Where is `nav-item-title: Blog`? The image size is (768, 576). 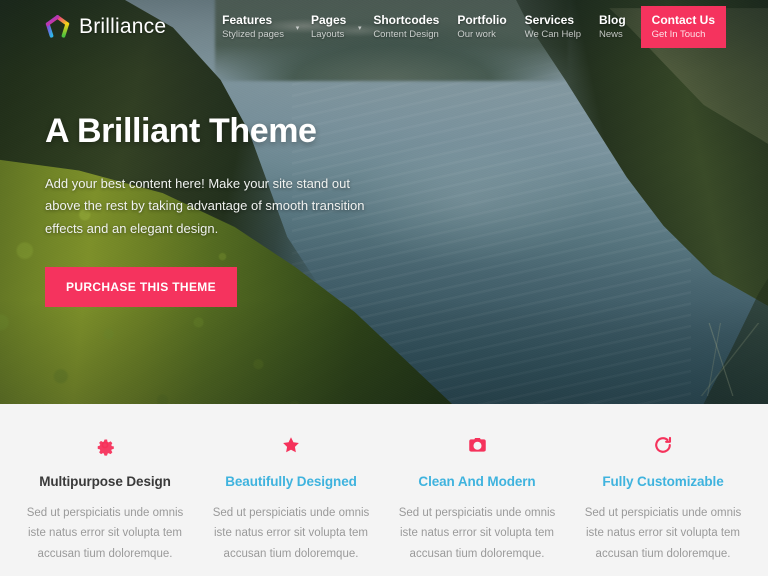 nav-item-title: Blog is located at coordinates (612, 20).